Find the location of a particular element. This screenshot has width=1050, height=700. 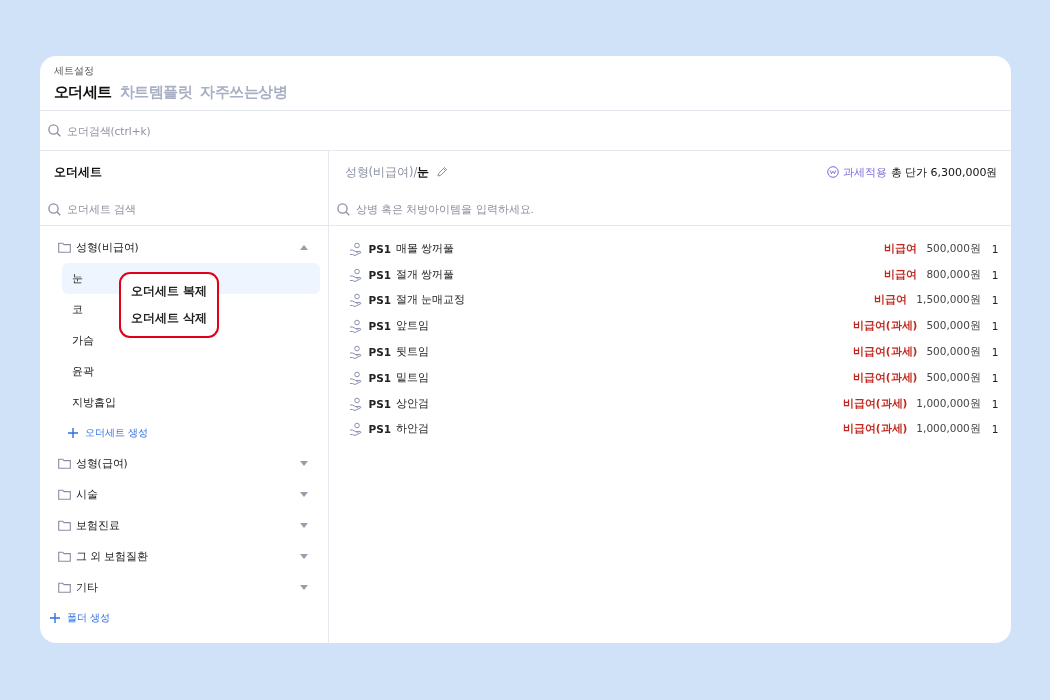

item-name: 하안검 is located at coordinates (413, 429).